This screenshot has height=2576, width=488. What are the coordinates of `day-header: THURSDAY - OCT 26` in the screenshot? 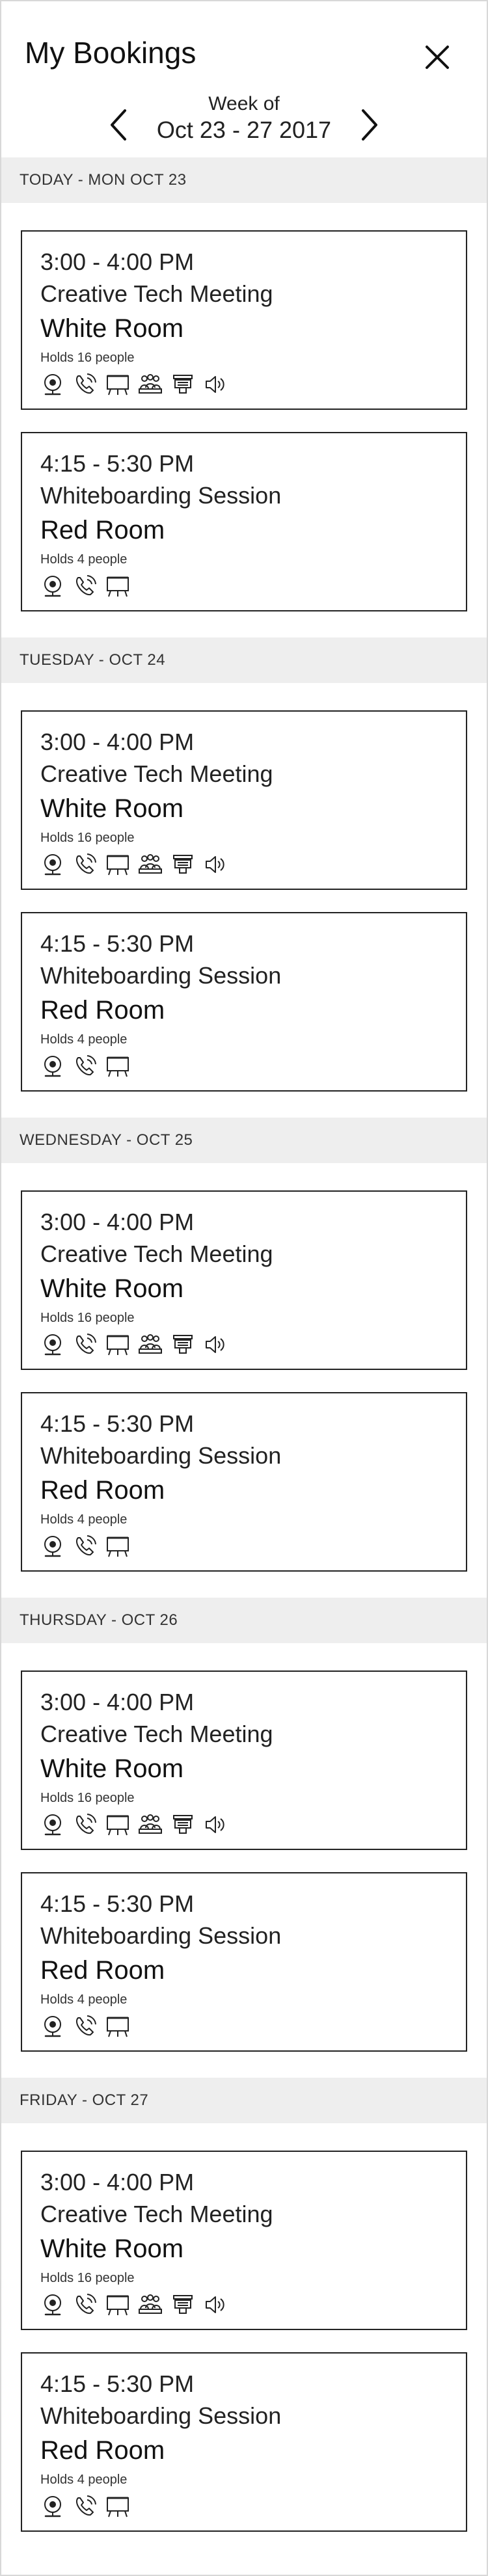 It's located at (244, 1620).